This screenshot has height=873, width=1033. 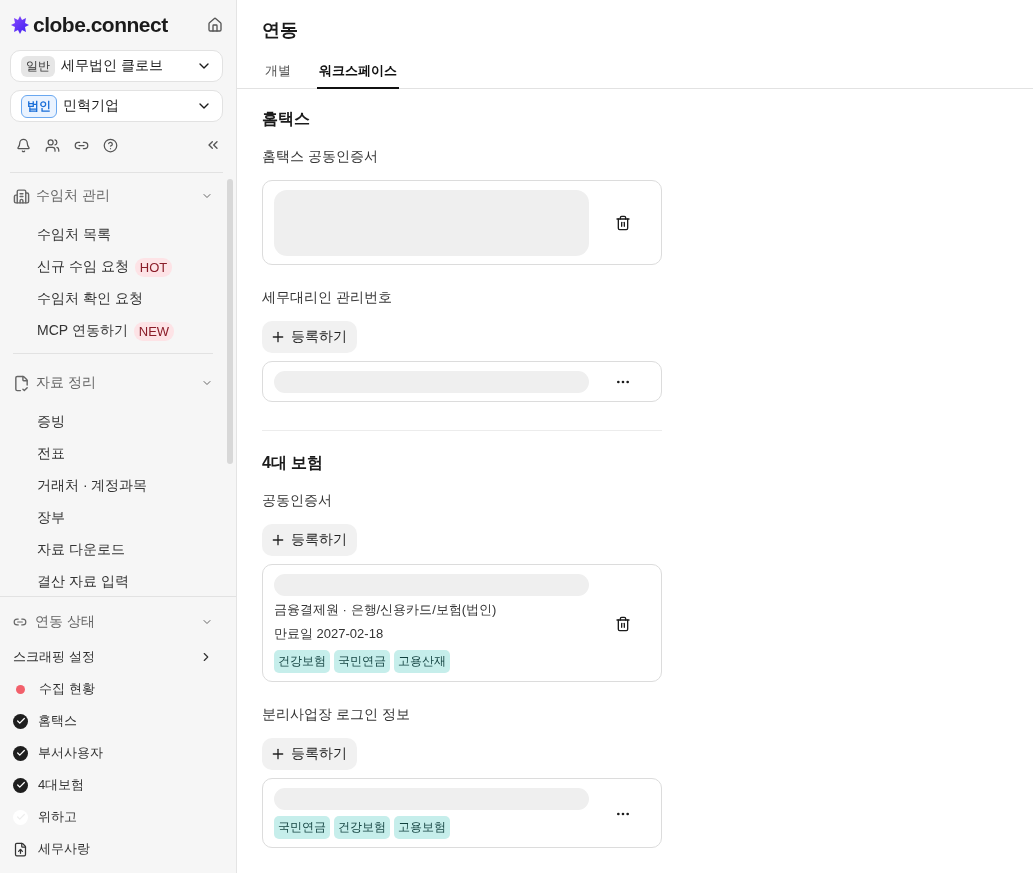 What do you see at coordinates (21, 383) in the screenshot?
I see `document-check-icon` at bounding box center [21, 383].